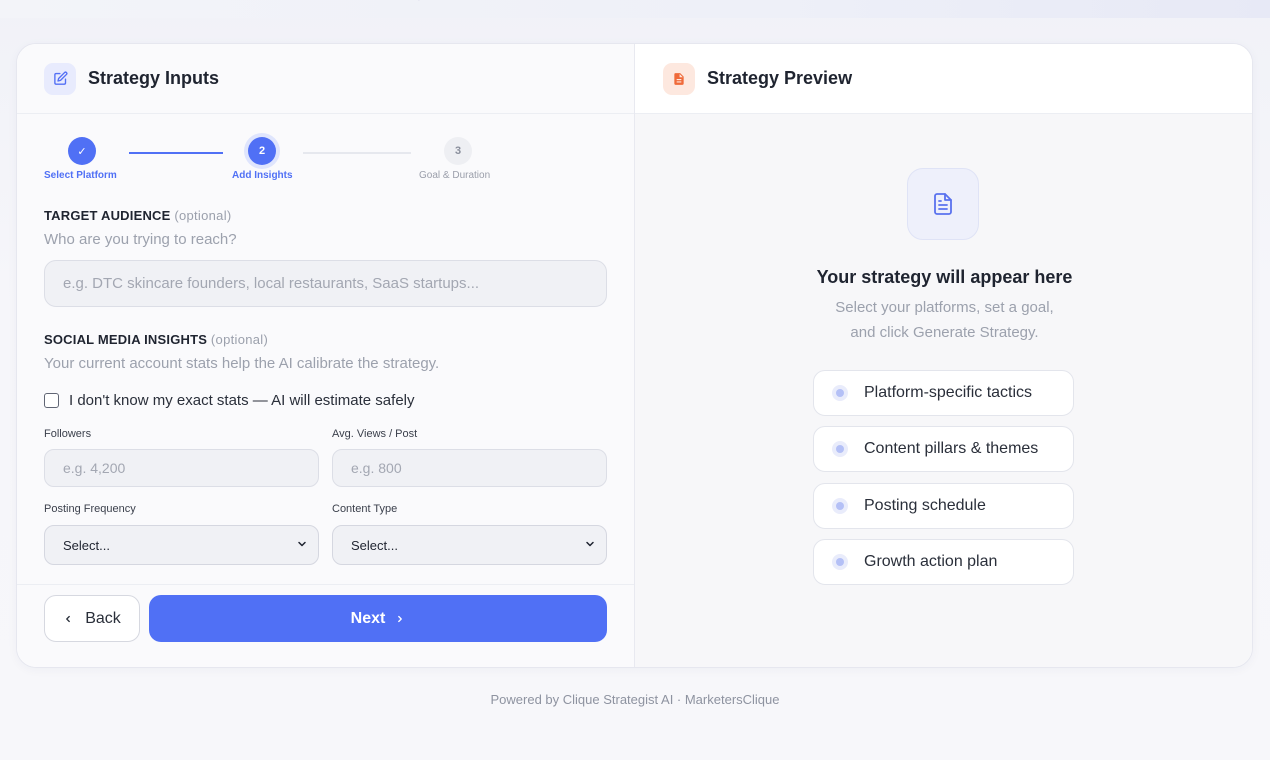  I want to click on avg-views-input, so click(469, 468).